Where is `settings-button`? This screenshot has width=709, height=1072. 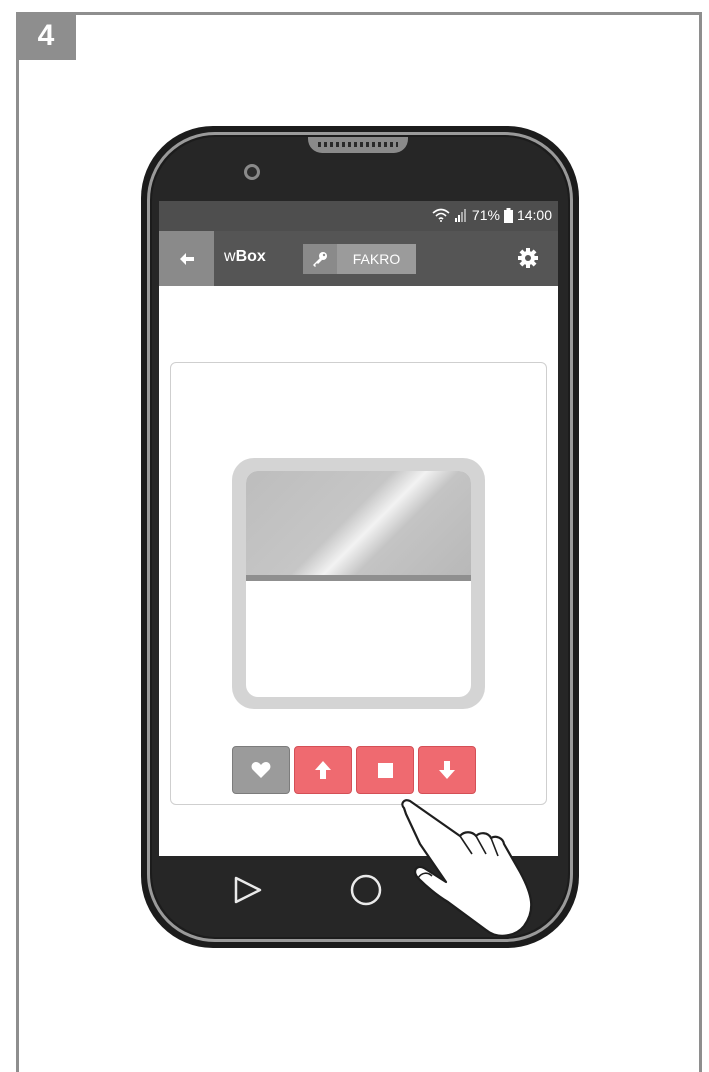 settings-button is located at coordinates (528, 258).